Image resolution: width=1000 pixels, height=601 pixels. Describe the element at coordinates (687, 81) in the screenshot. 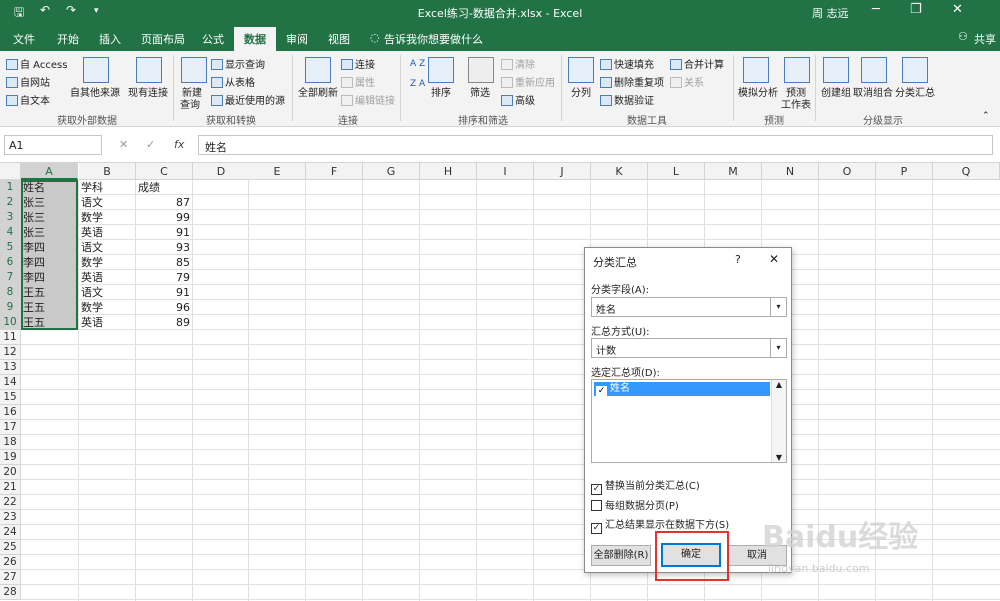

I see `relationships-button: 关系` at that location.